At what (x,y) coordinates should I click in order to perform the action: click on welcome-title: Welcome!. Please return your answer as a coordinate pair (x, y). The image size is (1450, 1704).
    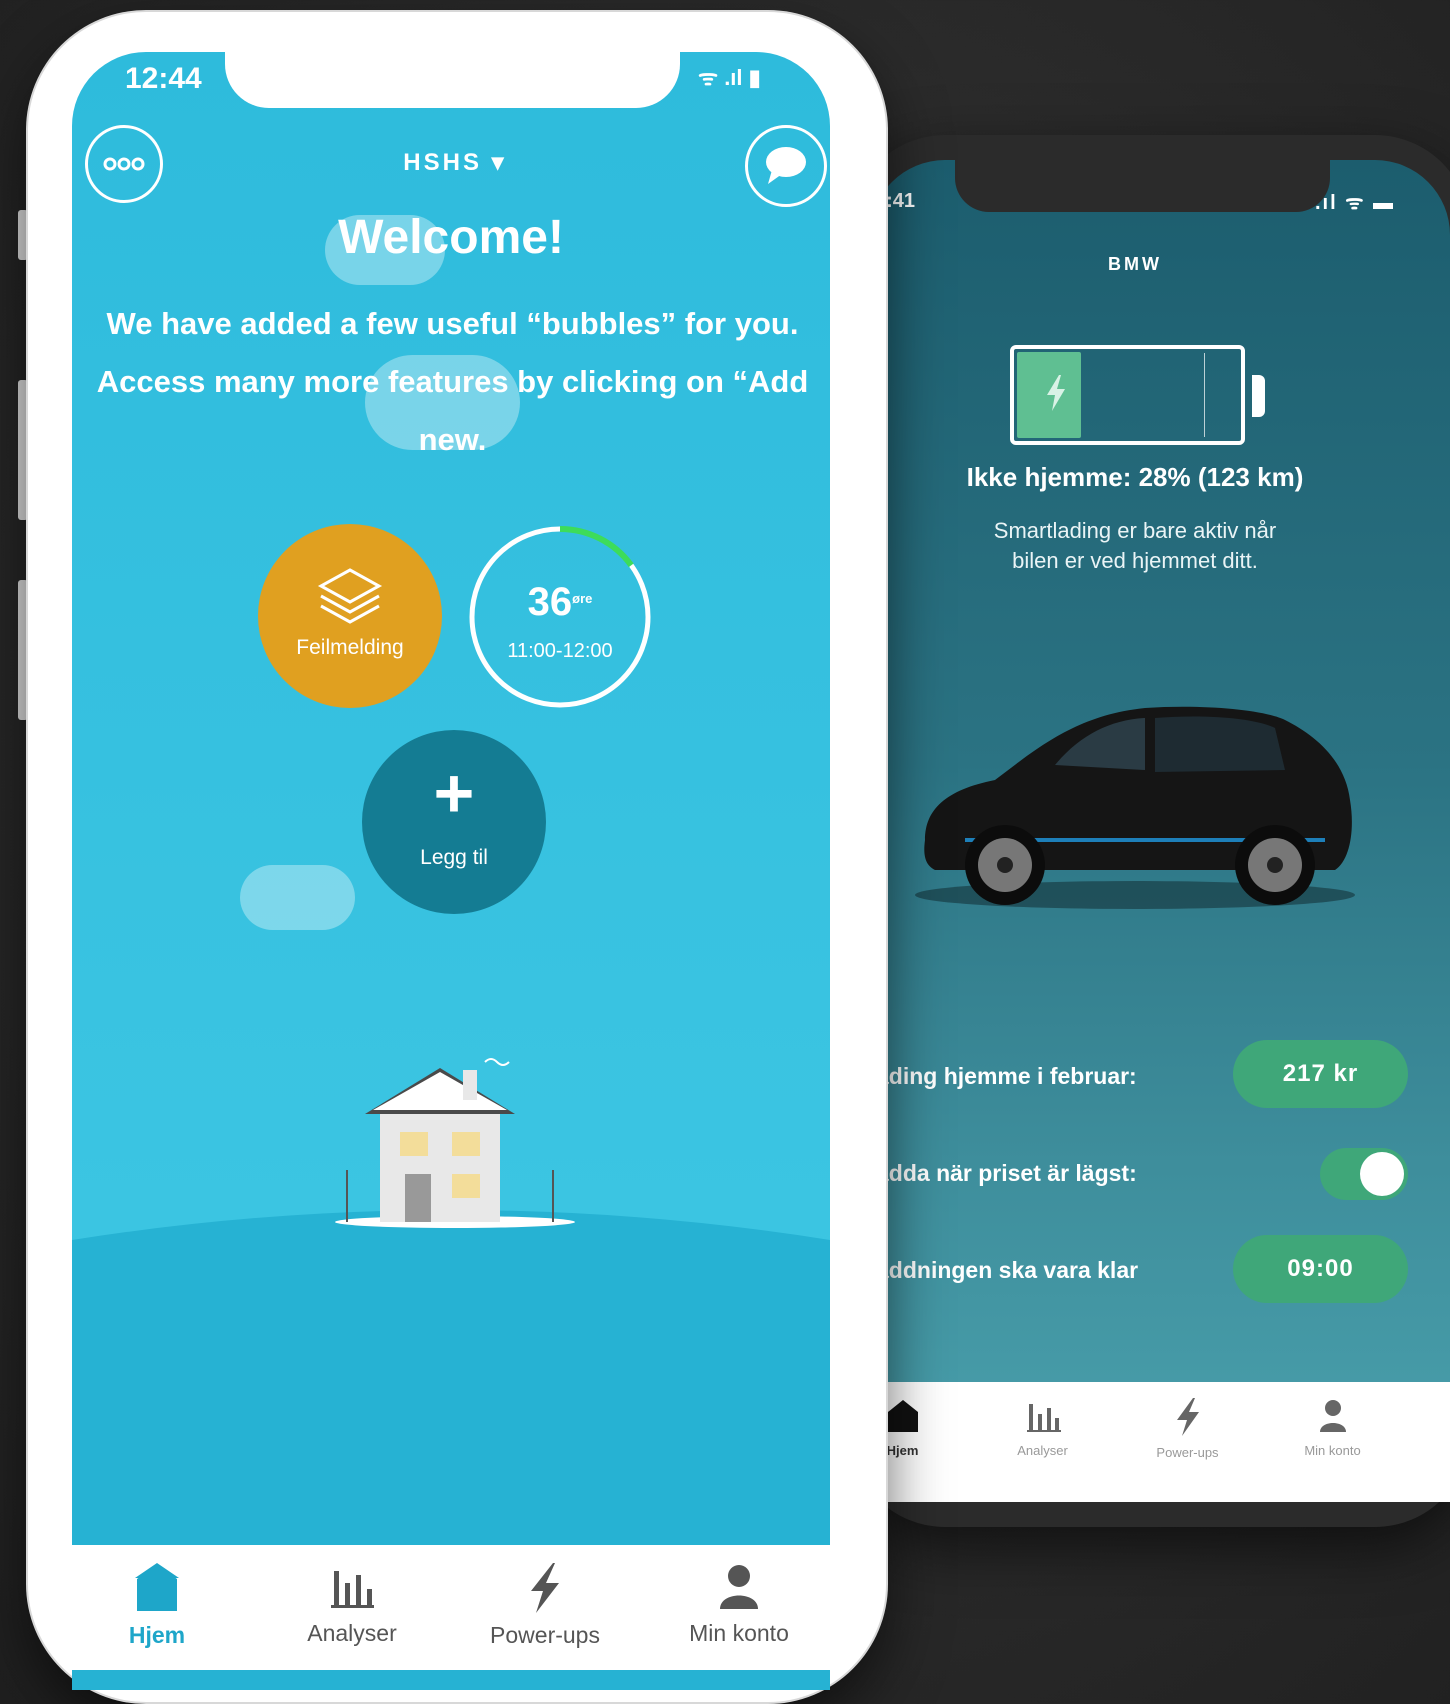
    Looking at the image, I should click on (451, 237).